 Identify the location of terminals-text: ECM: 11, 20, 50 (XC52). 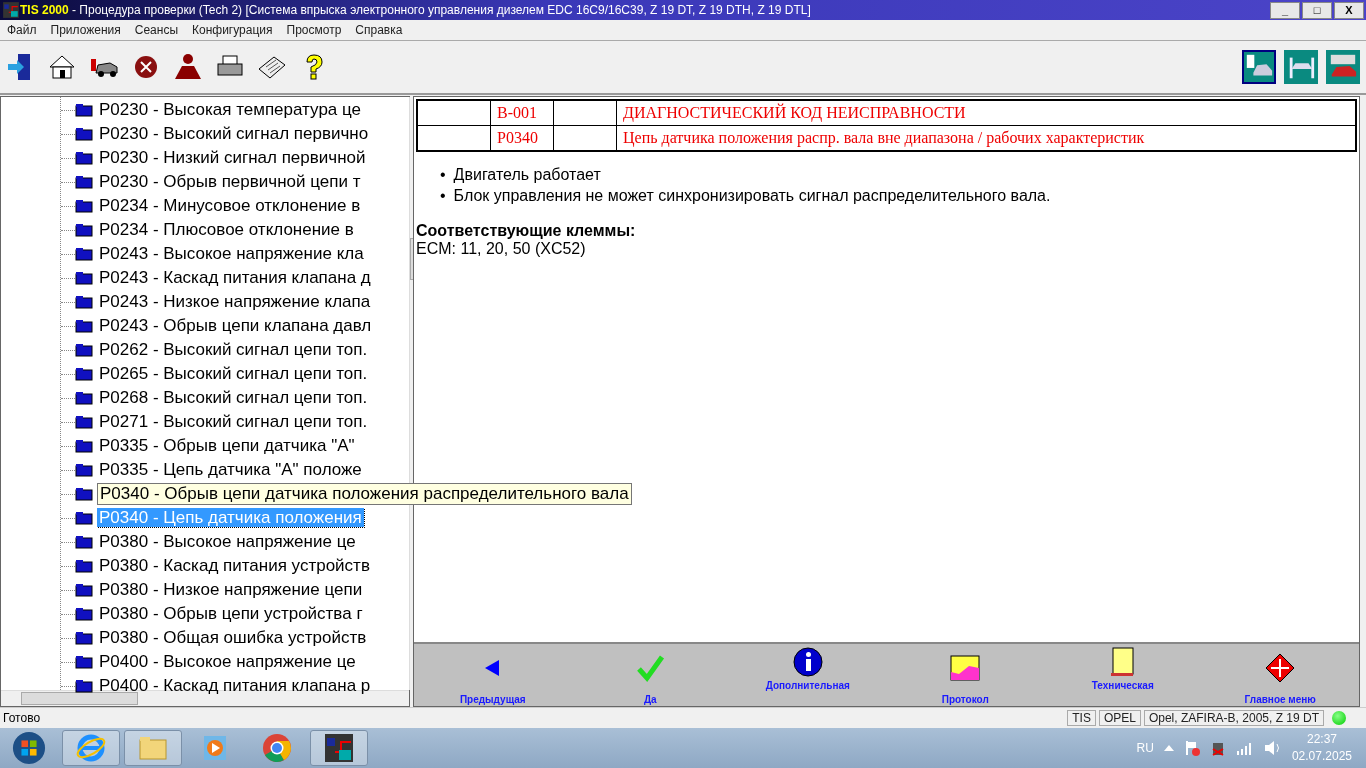
(501, 249).